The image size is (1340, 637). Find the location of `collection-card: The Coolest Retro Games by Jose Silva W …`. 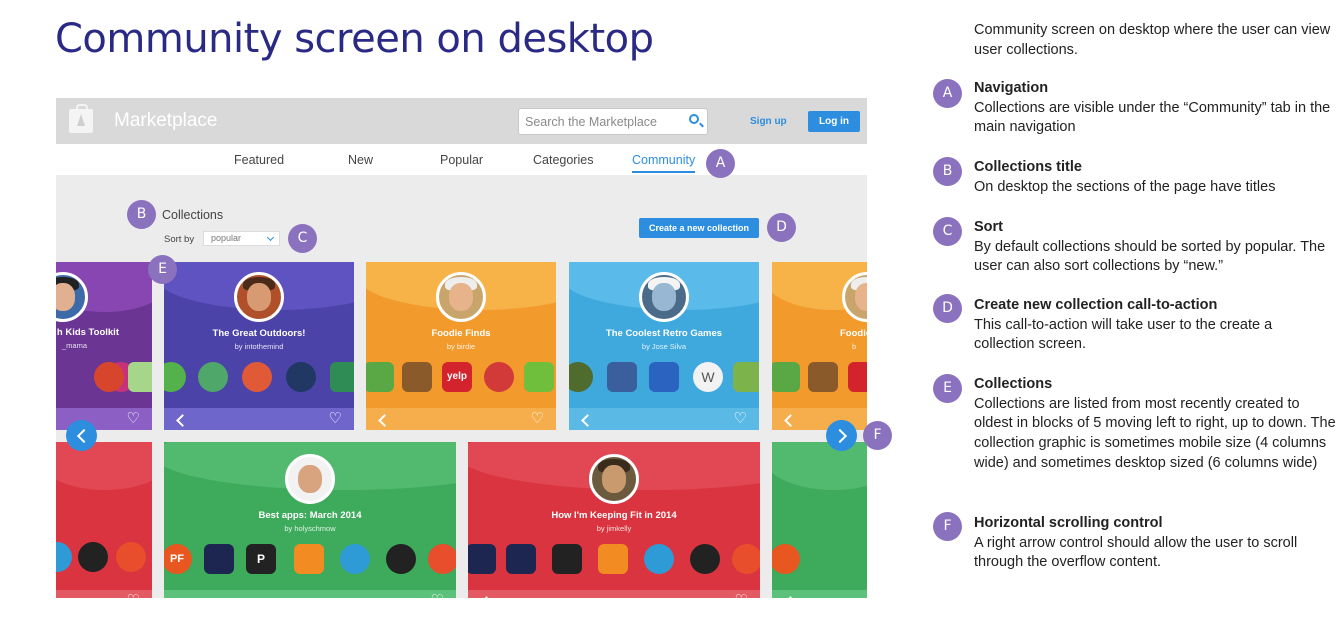

collection-card: The Coolest Retro Games by Jose Silva W … is located at coordinates (664, 346).